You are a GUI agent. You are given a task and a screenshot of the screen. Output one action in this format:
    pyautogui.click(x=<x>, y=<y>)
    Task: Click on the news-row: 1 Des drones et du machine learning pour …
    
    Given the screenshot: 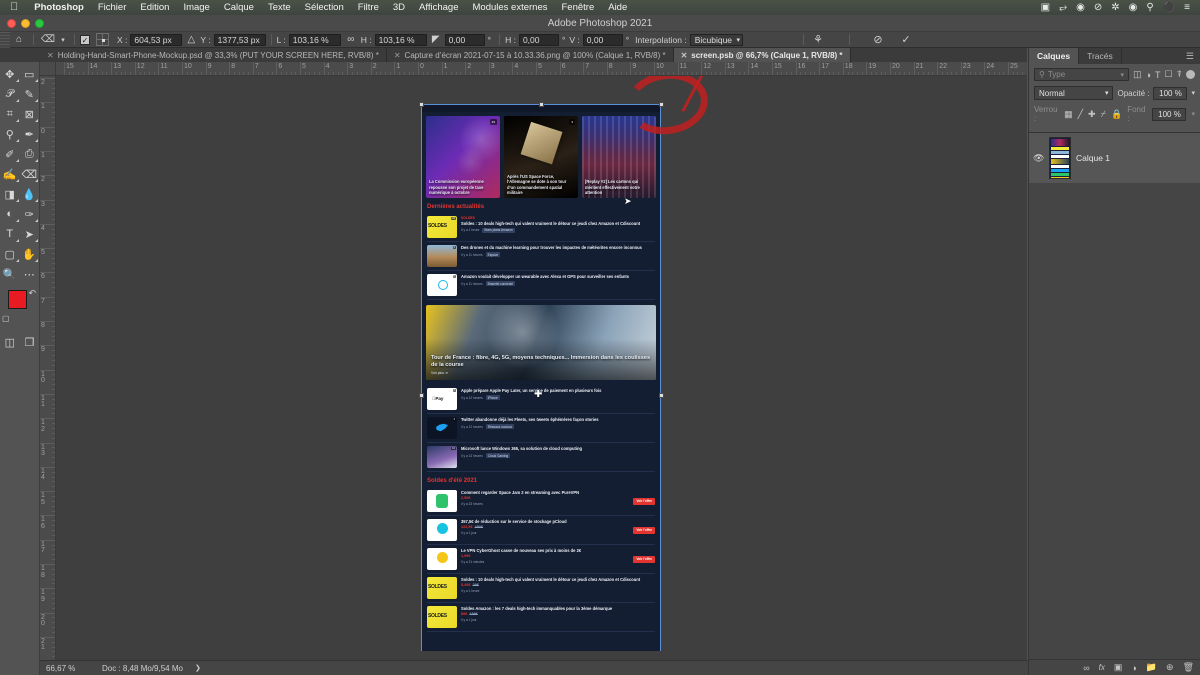 What is the action you would take?
    pyautogui.click(x=541, y=256)
    